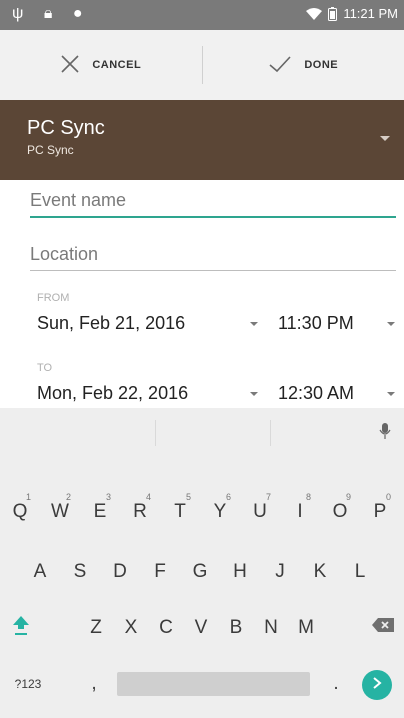 This screenshot has height=718, width=404. I want to click on key-t: T5, so click(180, 512).